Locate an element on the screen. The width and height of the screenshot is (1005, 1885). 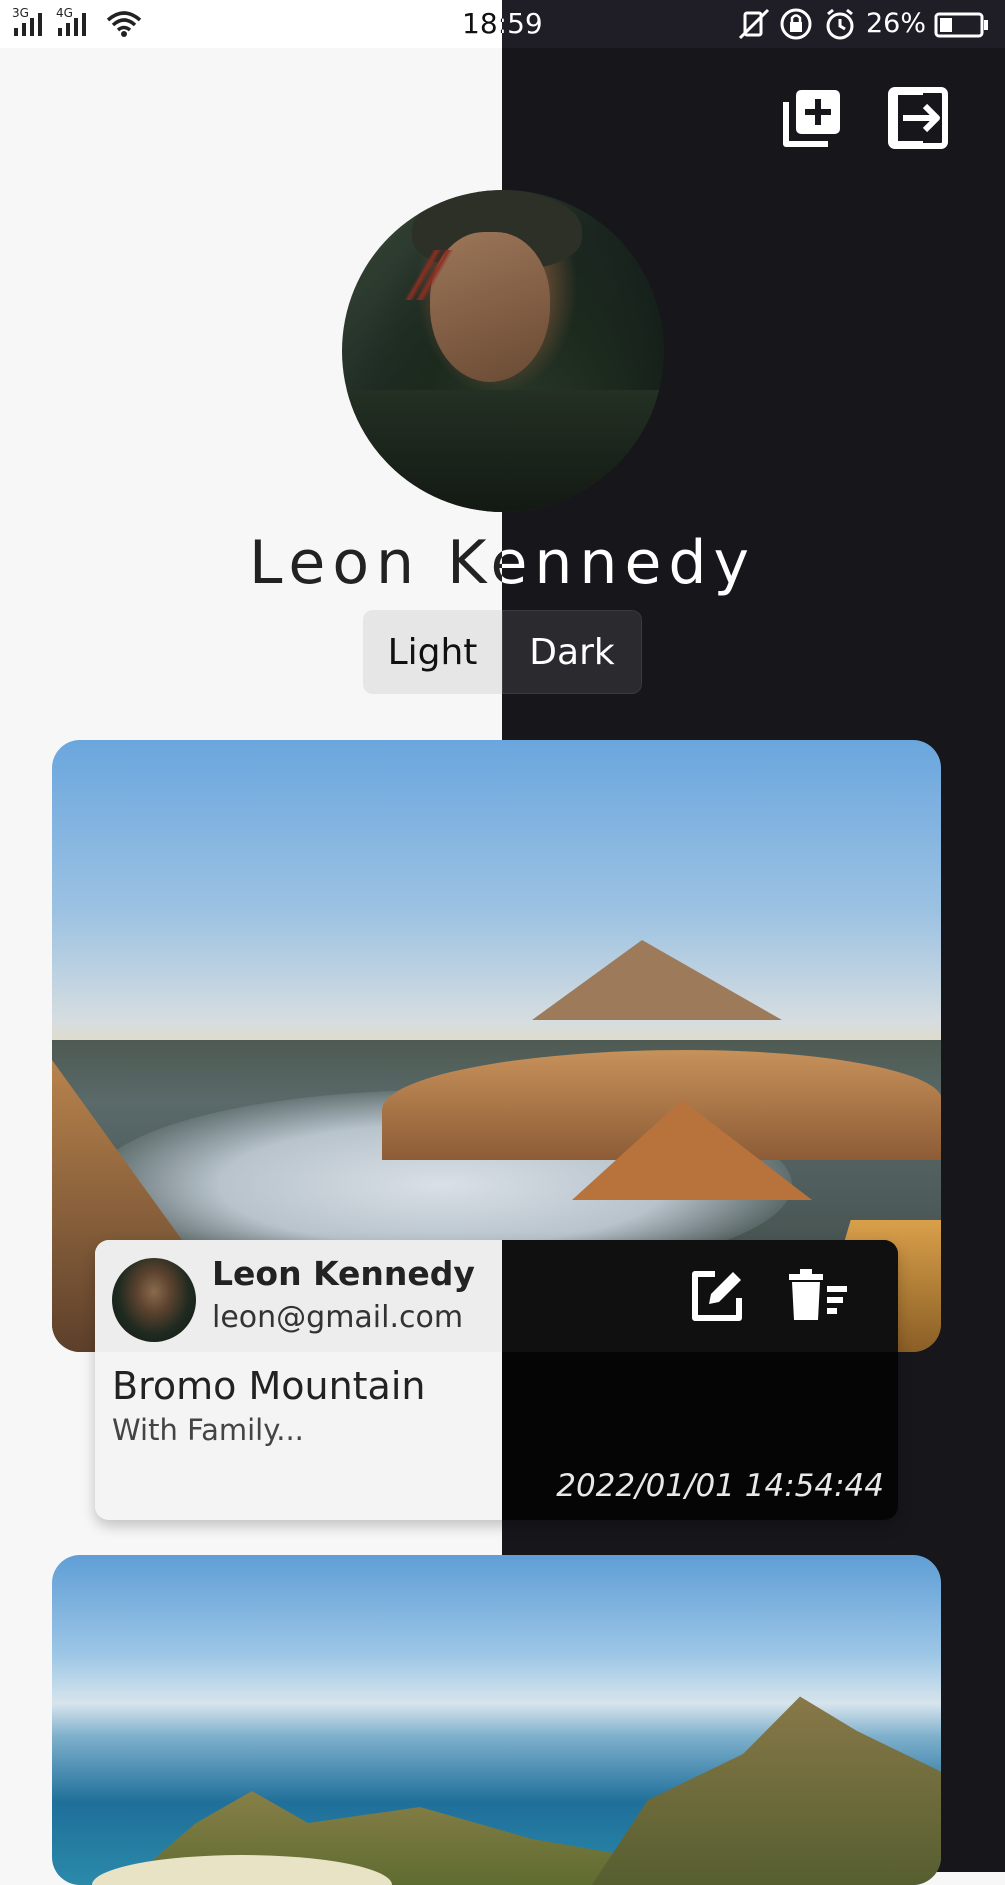
profile-name: Leon Kennedy is located at coordinates (502, 563).